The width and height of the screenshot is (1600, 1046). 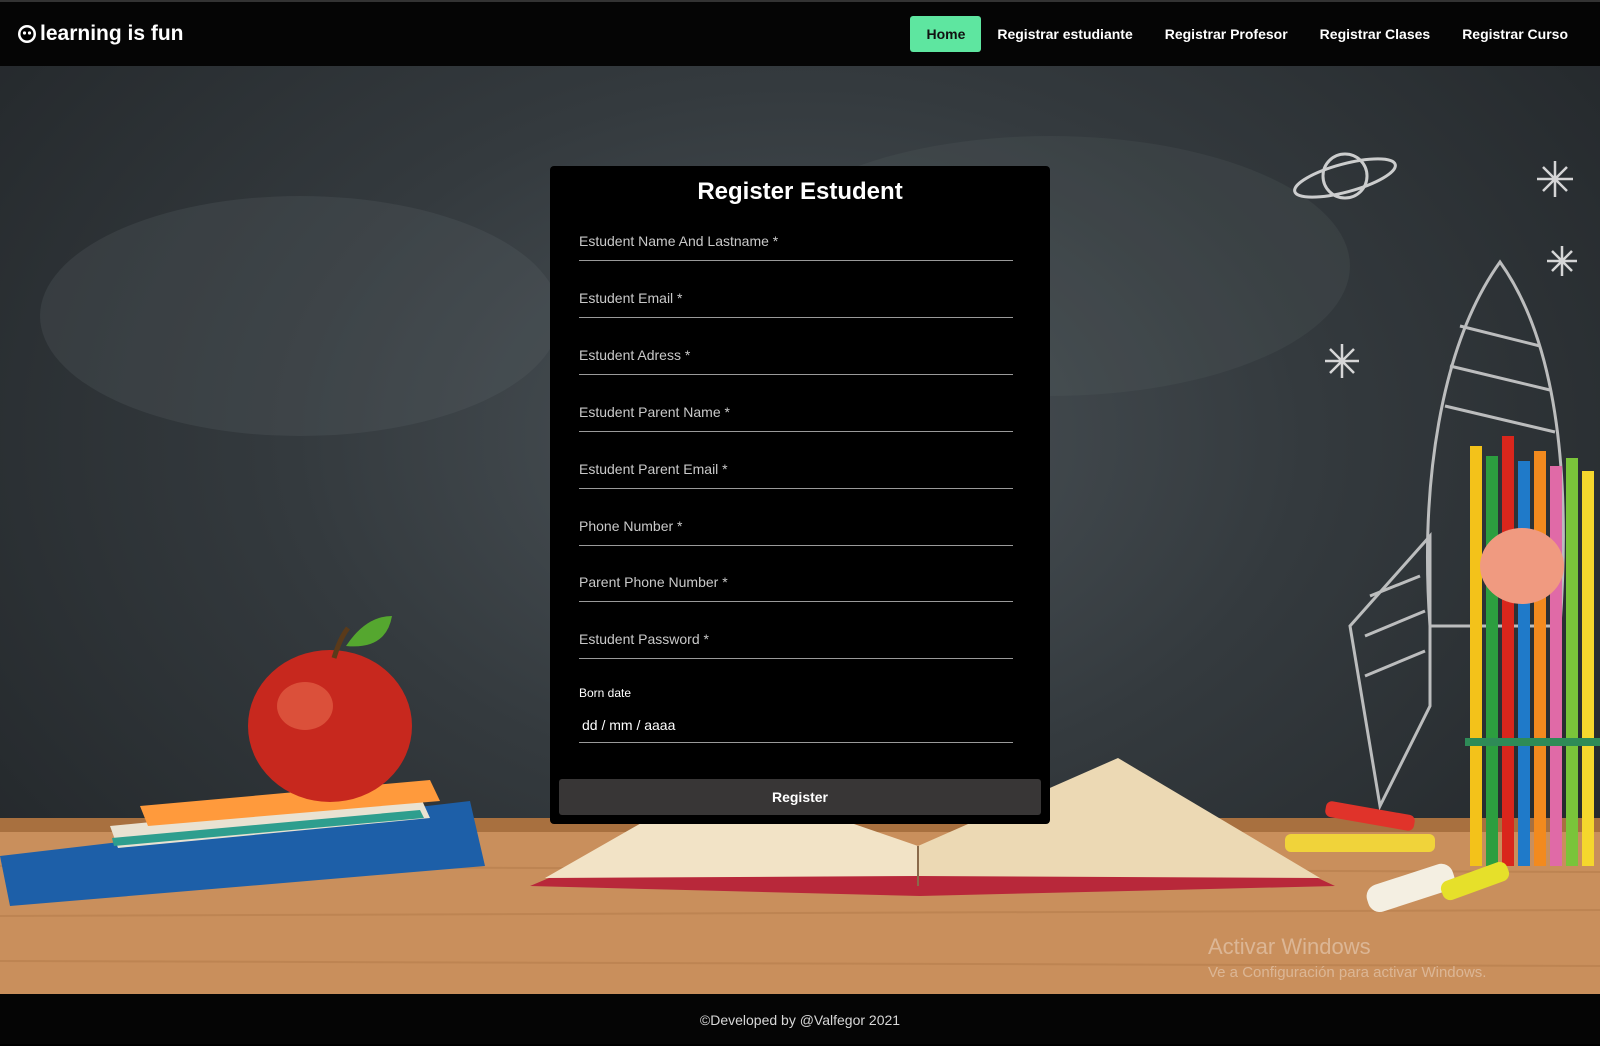 I want to click on footer-credit: ©Developed by @Valfegor 2021, so click(x=800, y=1020).